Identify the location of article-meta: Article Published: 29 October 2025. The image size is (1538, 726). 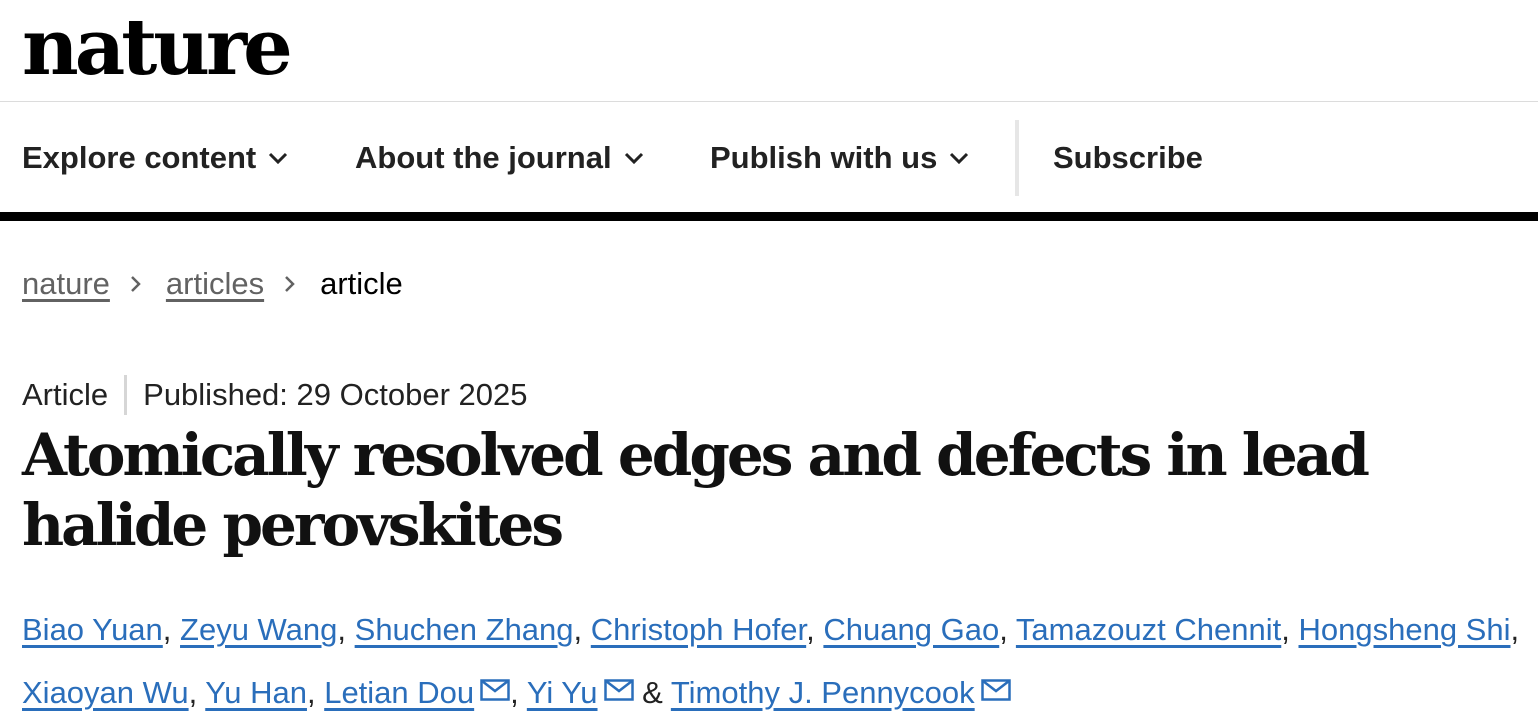
(274, 395).